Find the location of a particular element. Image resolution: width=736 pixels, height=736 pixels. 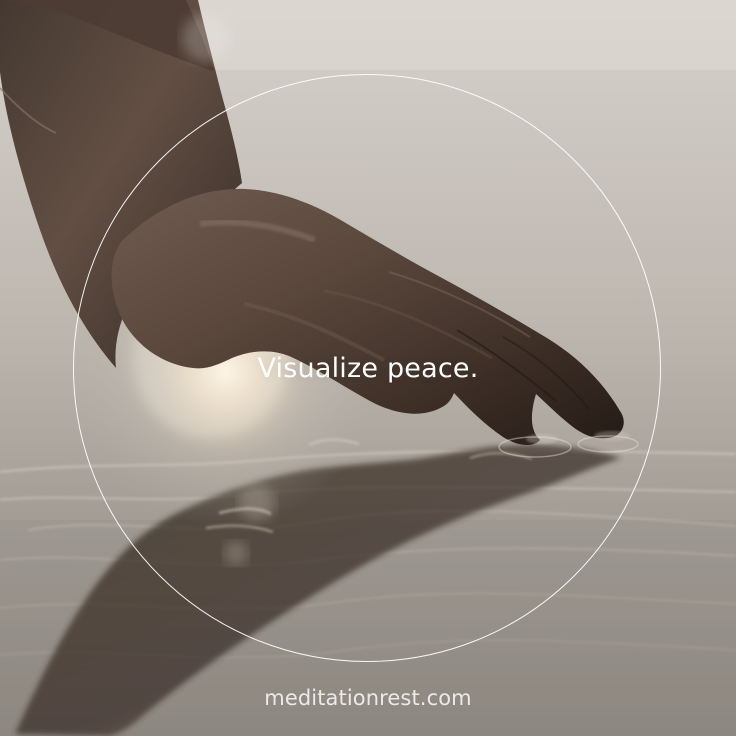

website-text: meditationrest.com is located at coordinates (368, 698).